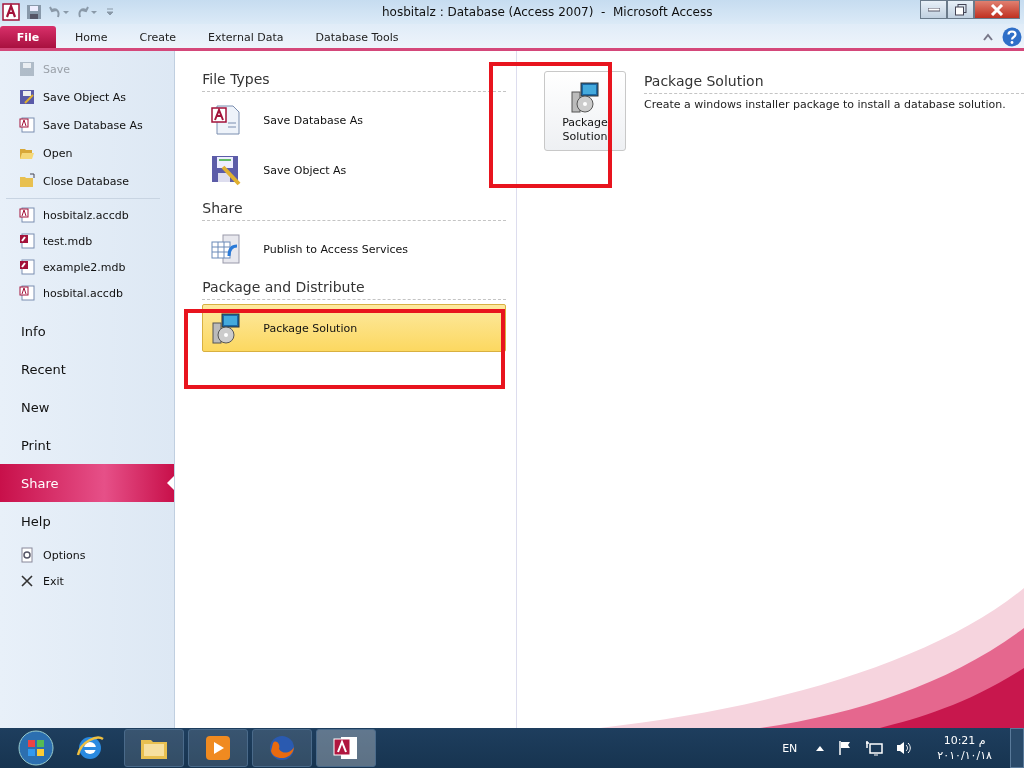  What do you see at coordinates (87, 293) in the screenshot?
I see `recent-file: hosbital.accdb` at bounding box center [87, 293].